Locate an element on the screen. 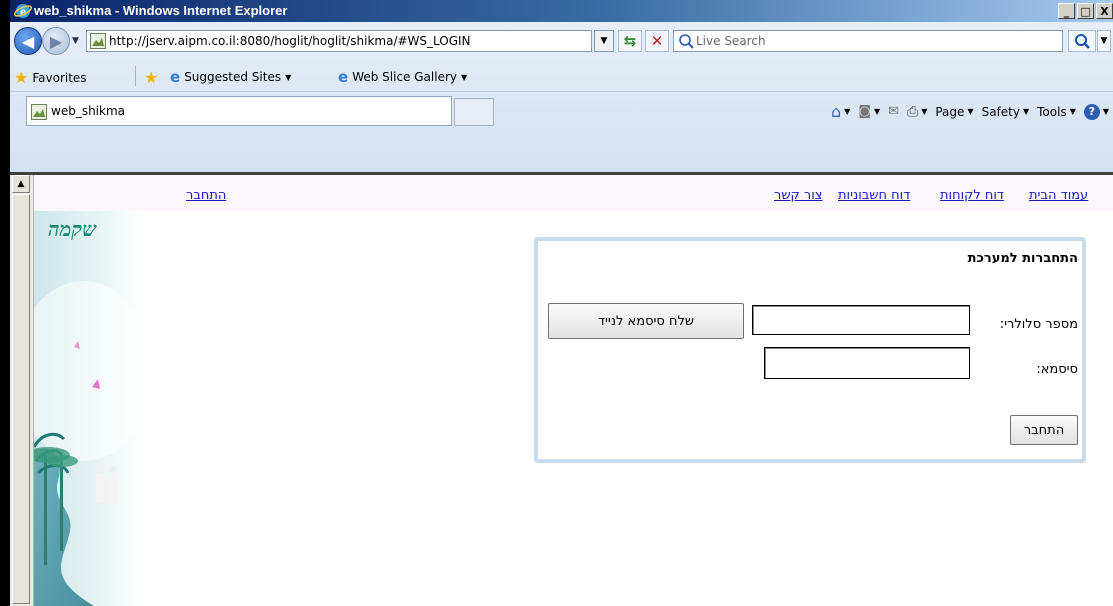 This screenshot has width=1113, height=606. search-placeholder: Live Search is located at coordinates (731, 41).